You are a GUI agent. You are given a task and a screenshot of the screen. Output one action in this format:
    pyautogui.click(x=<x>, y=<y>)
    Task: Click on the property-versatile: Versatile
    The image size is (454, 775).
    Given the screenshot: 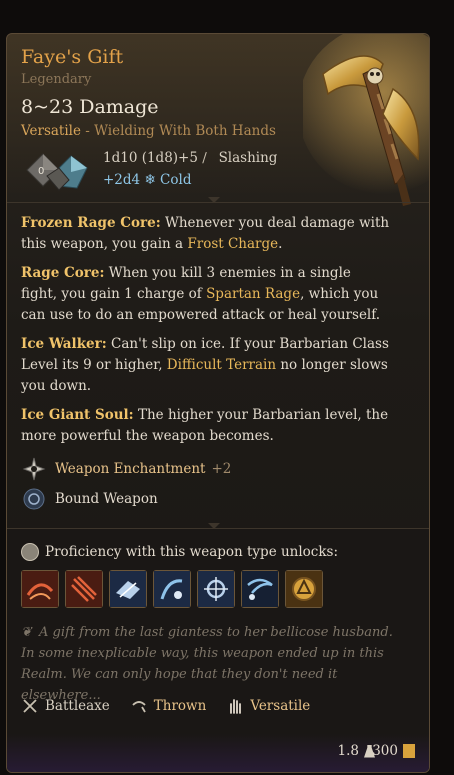 What is the action you would take?
    pyautogui.click(x=268, y=706)
    